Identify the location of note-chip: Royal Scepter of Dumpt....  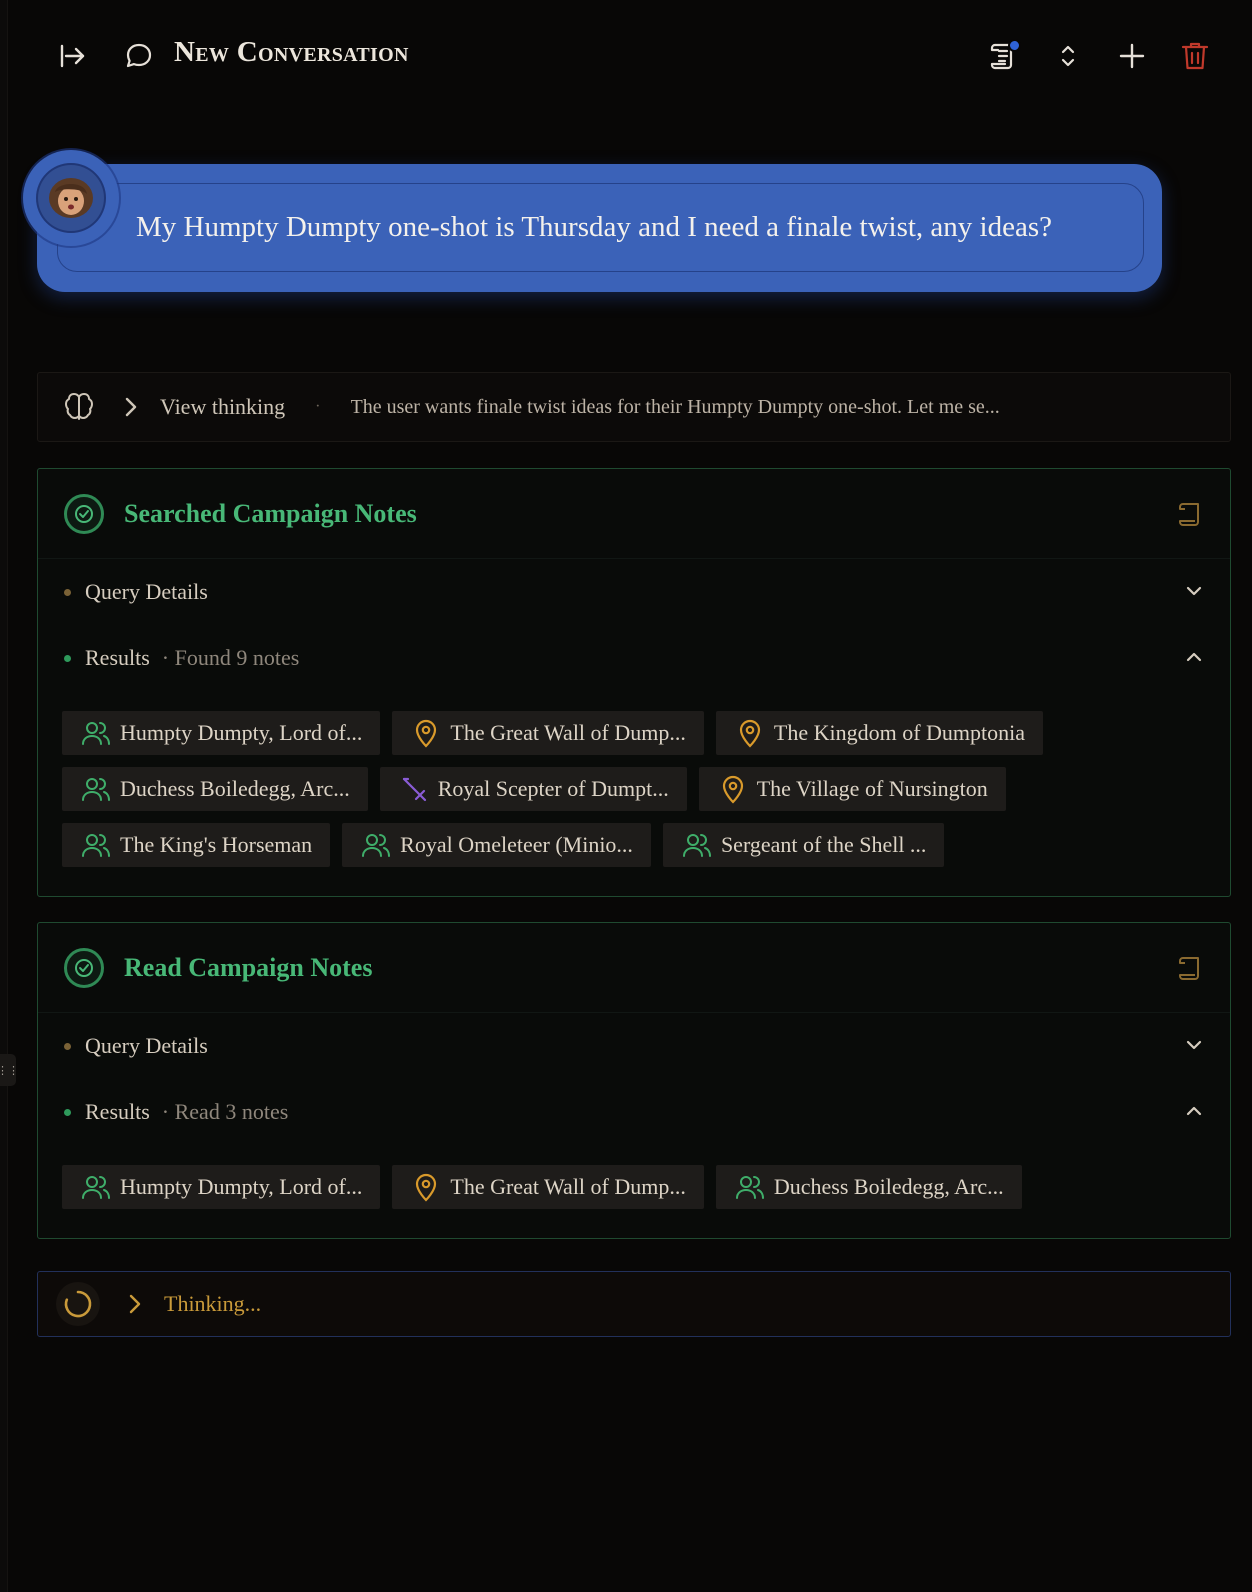
(533, 789).